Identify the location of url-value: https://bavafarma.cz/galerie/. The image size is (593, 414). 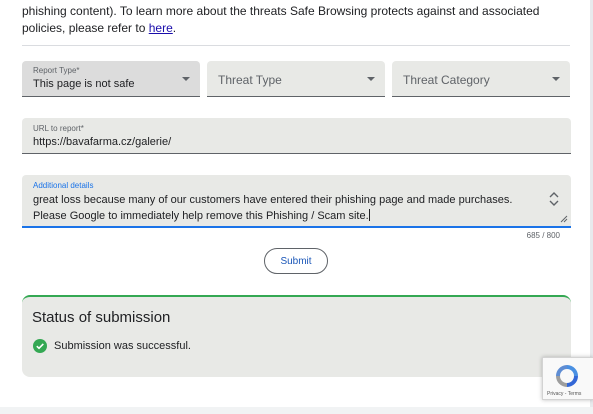
(102, 142).